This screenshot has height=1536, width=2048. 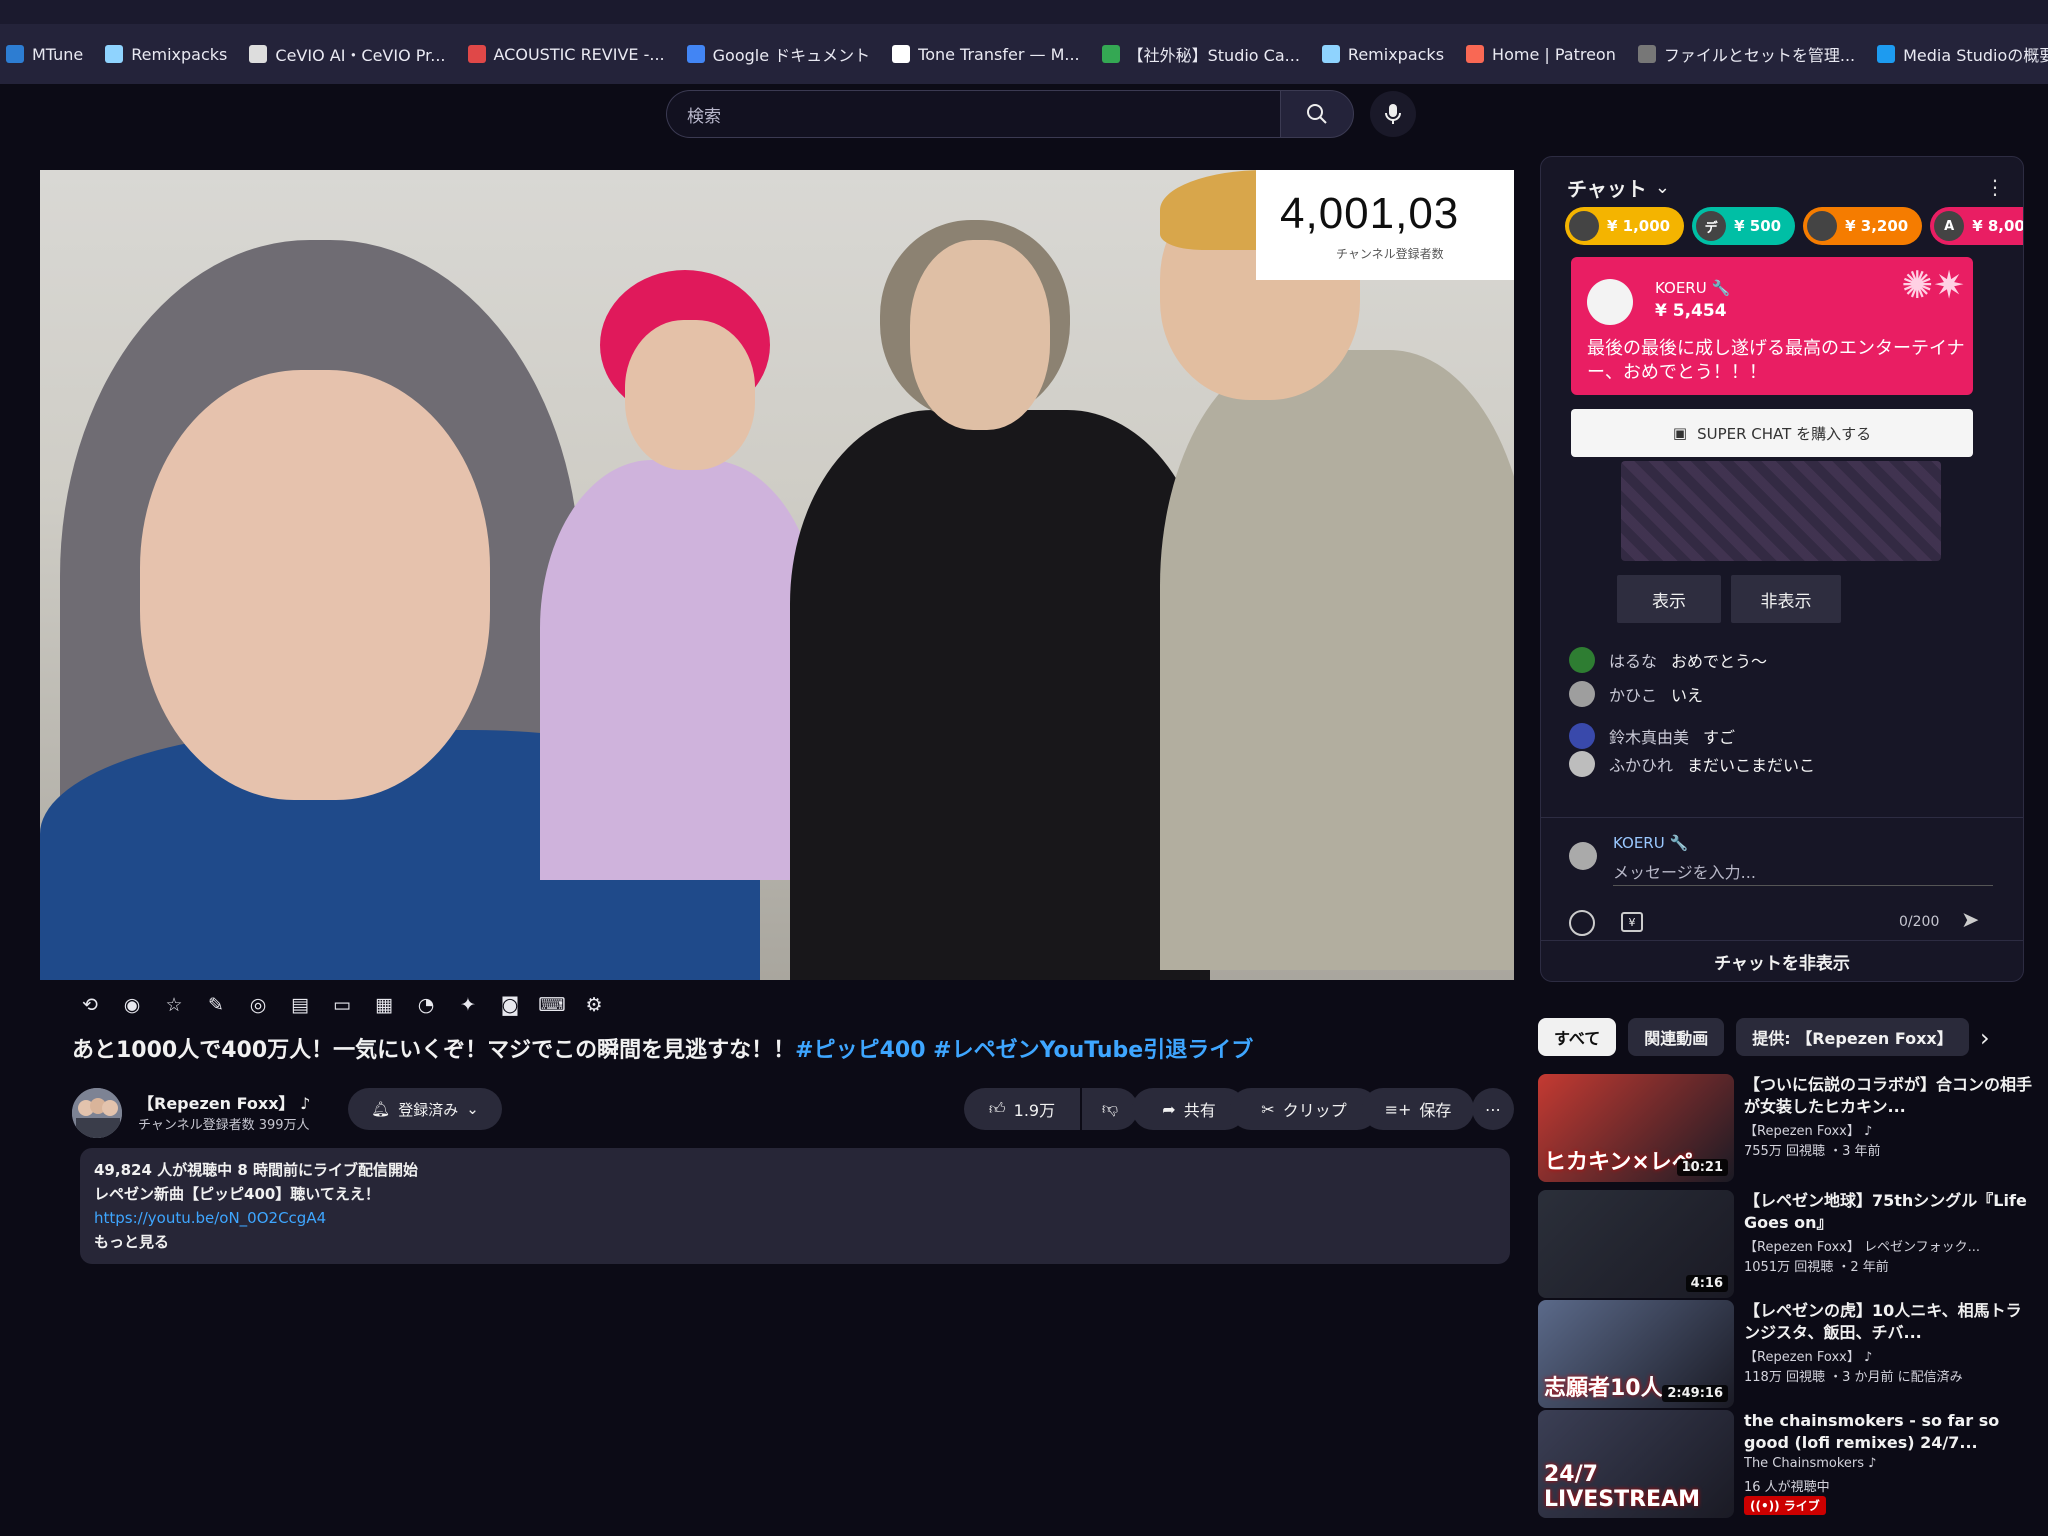 I want to click on bookmark-label: Google ドキュメント, so click(x=791, y=55).